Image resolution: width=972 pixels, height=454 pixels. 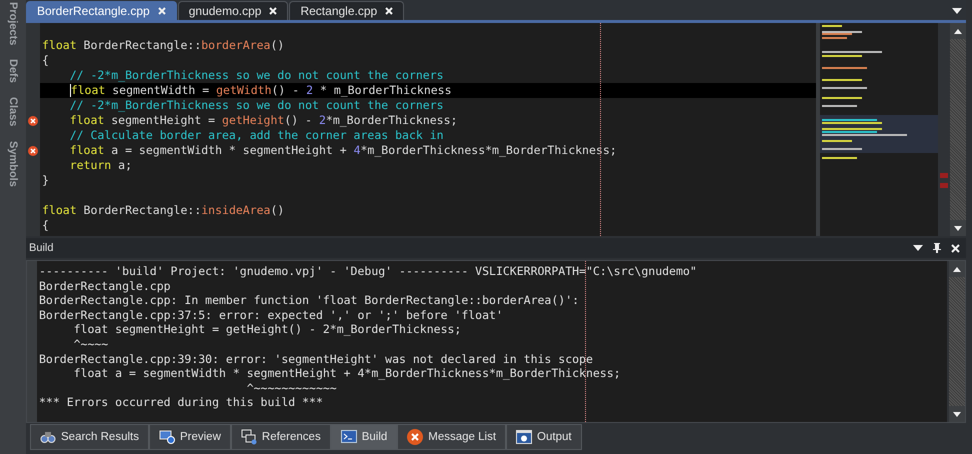 I want to click on output-line: BorderRectangle.cpp, so click(x=105, y=286).